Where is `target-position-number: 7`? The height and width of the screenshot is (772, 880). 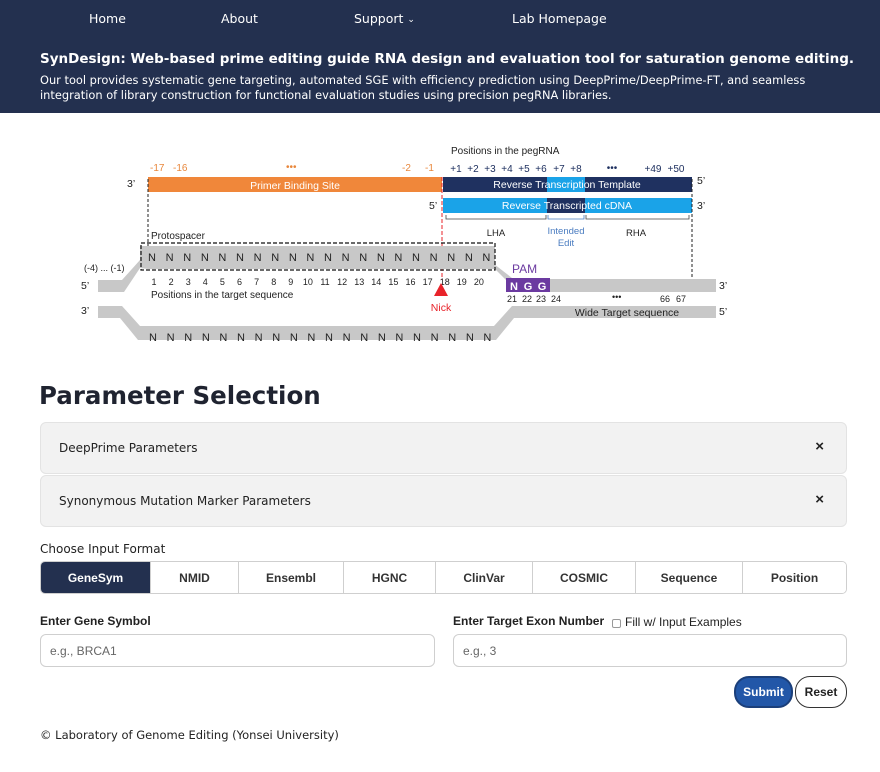 target-position-number: 7 is located at coordinates (256, 282).